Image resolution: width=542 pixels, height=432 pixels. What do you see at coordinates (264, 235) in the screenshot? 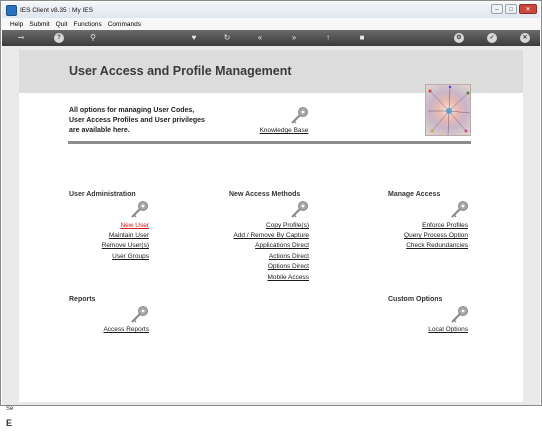
I see `add-remove-by-capture-link: Add / Remove By Capture` at bounding box center [264, 235].